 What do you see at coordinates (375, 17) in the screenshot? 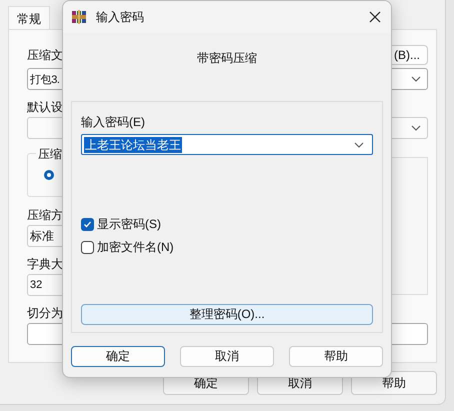
I see `close-icon` at bounding box center [375, 17].